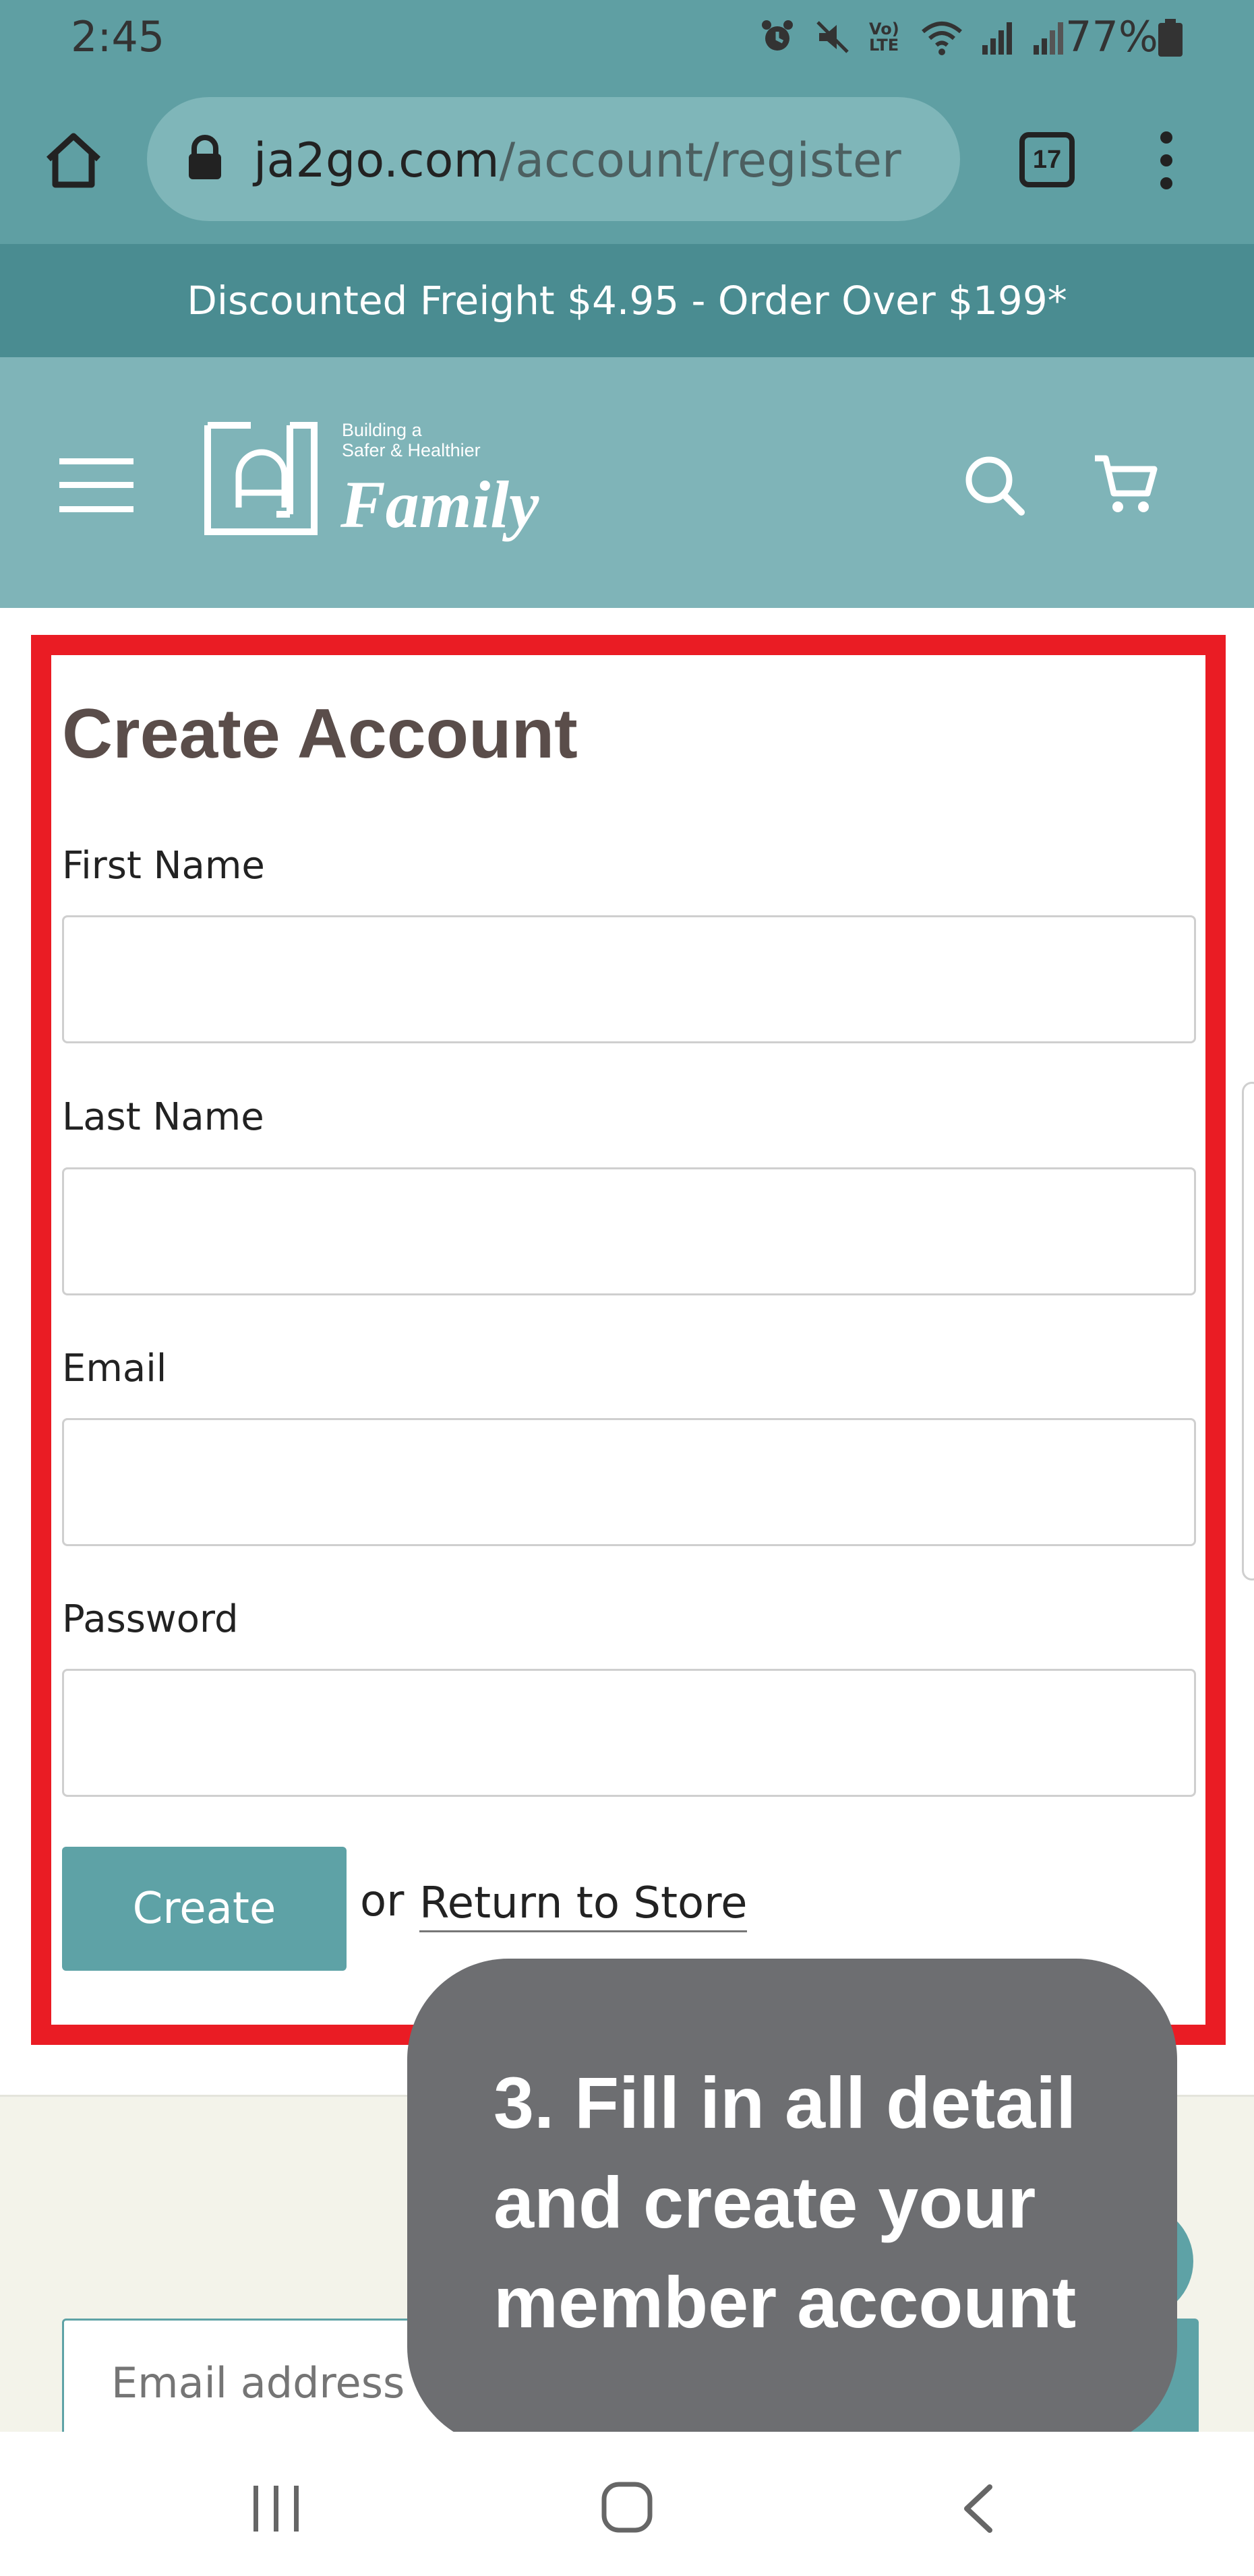  Describe the element at coordinates (411, 450) in the screenshot. I see `logo-tagline-line-2: Safer & Healthier` at that location.